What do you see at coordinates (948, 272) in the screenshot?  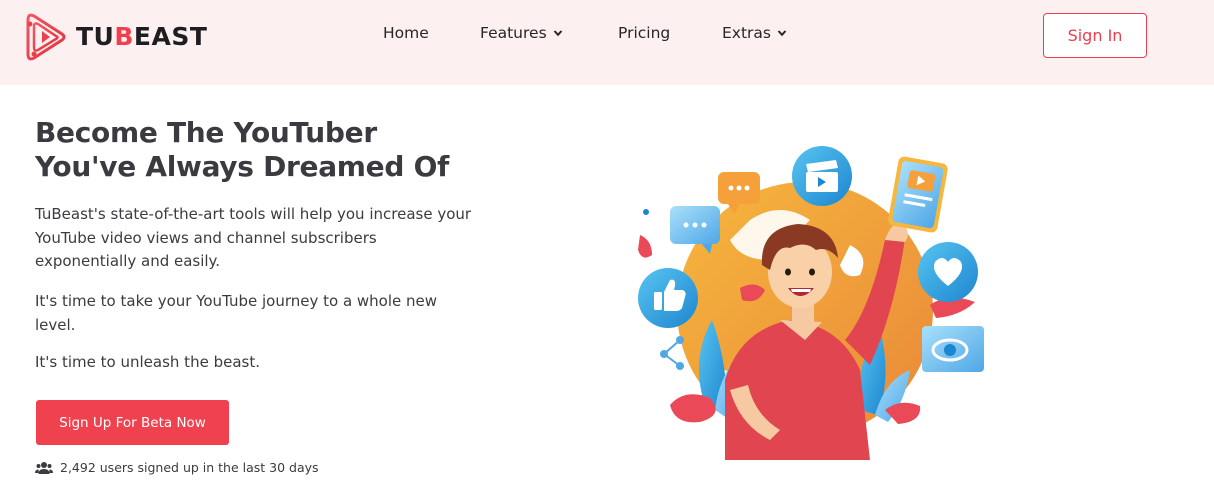 I see `heart-icon` at bounding box center [948, 272].